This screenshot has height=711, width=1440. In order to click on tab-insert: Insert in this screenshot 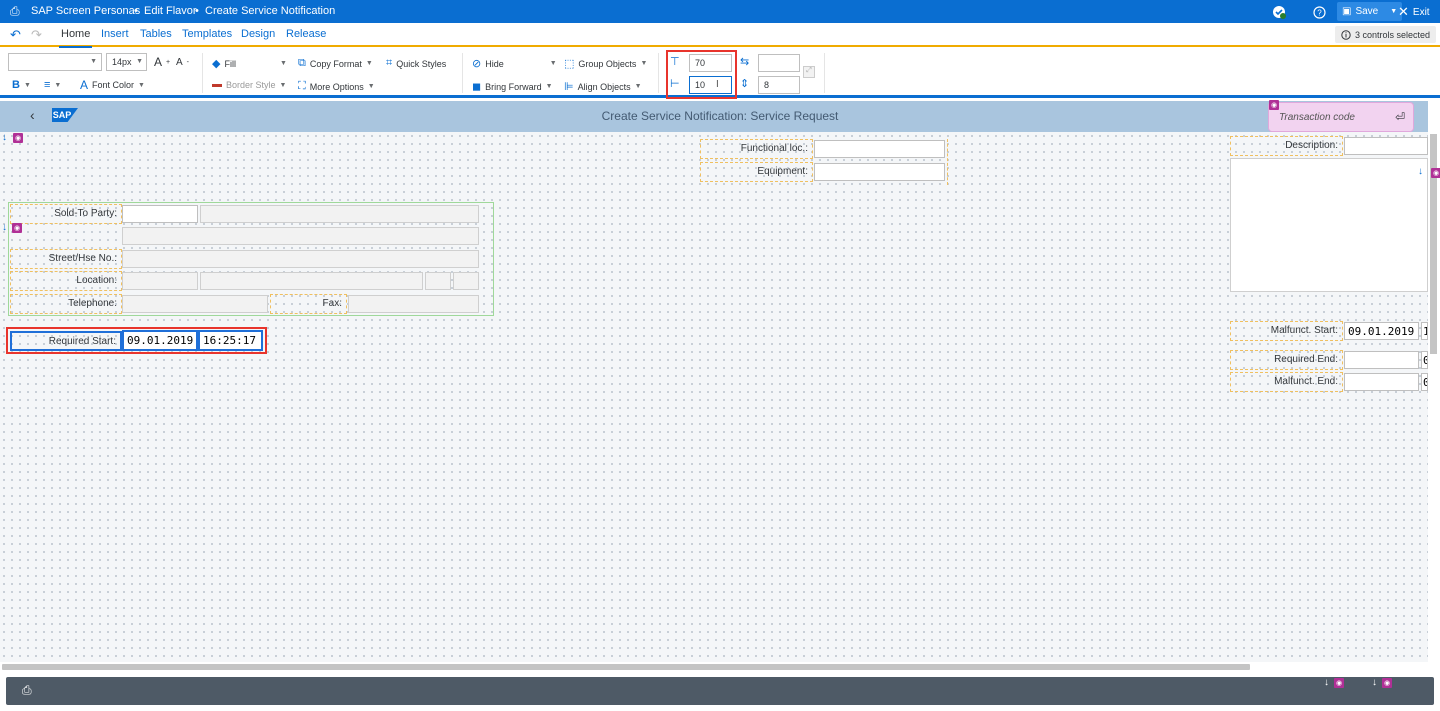, I will do `click(115, 34)`.